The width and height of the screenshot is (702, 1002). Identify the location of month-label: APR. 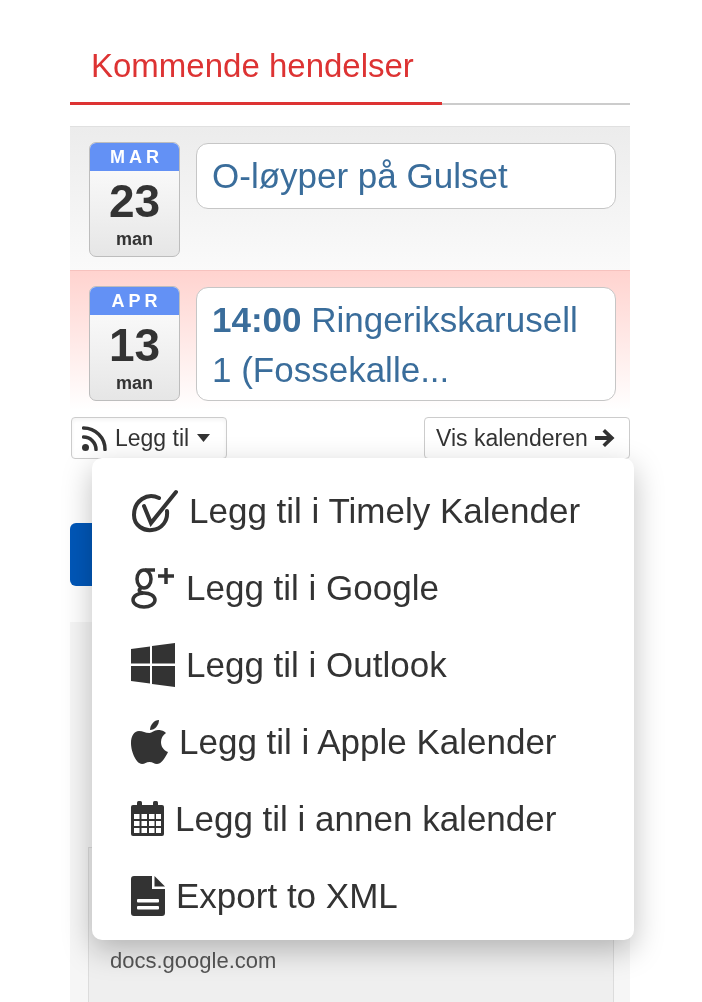
(134, 301).